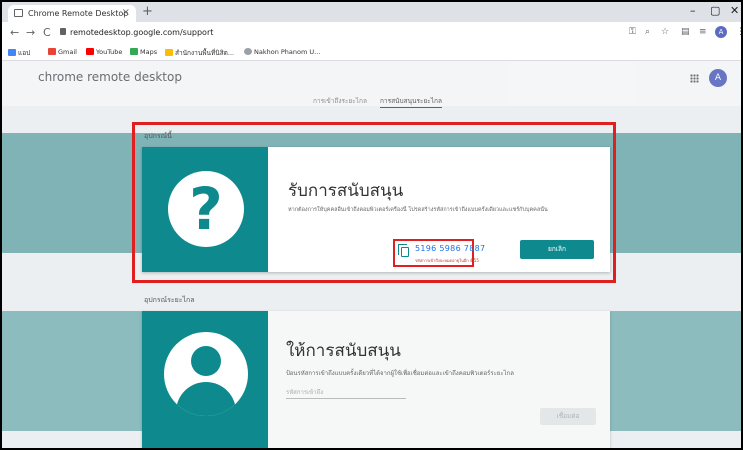 The image size is (743, 450). I want to click on profile-avatar: A, so click(721, 32).